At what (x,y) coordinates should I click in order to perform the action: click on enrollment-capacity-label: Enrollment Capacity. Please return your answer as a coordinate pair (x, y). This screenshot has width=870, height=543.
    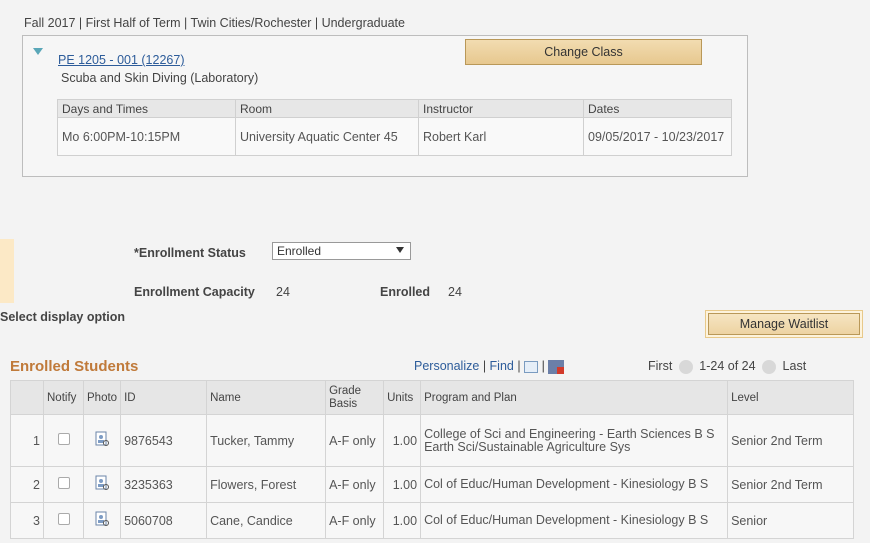
    Looking at the image, I should click on (194, 292).